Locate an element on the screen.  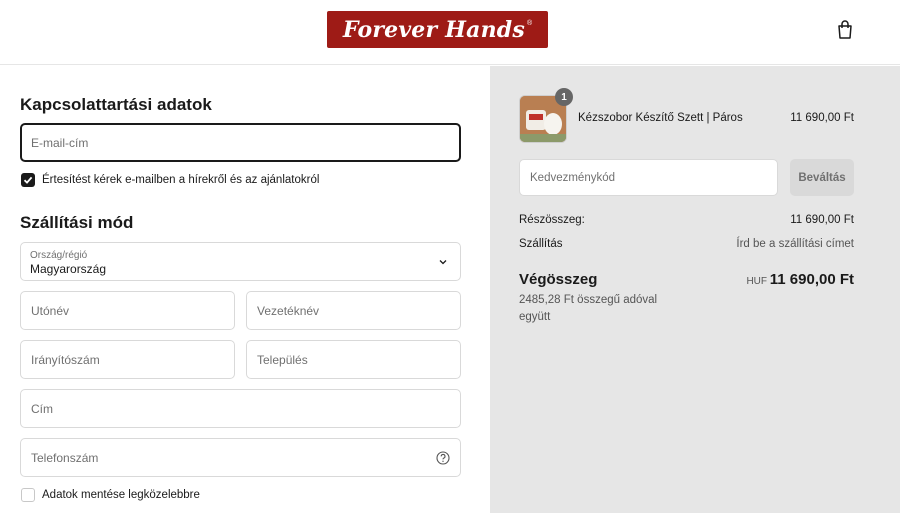
shipping-label: Szállítás is located at coordinates (541, 244).